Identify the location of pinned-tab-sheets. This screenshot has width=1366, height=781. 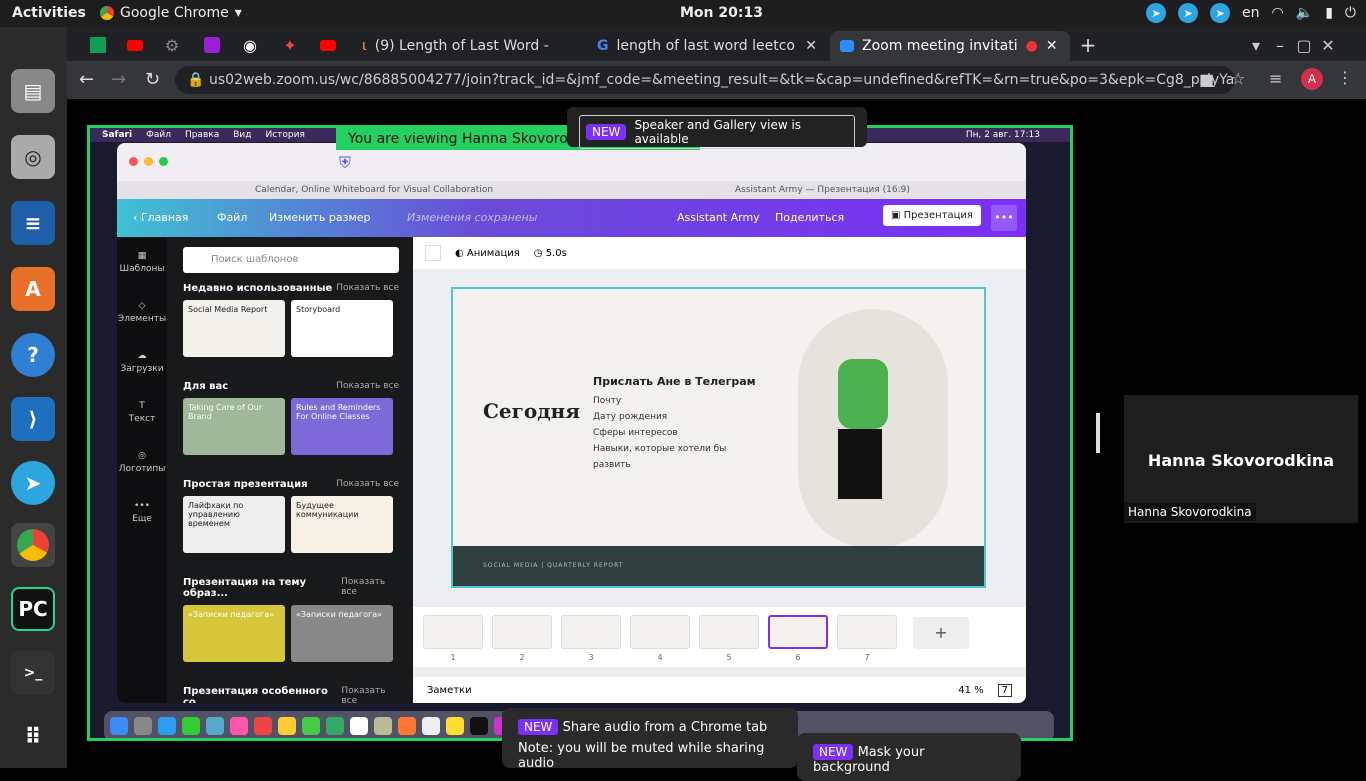
(98, 45).